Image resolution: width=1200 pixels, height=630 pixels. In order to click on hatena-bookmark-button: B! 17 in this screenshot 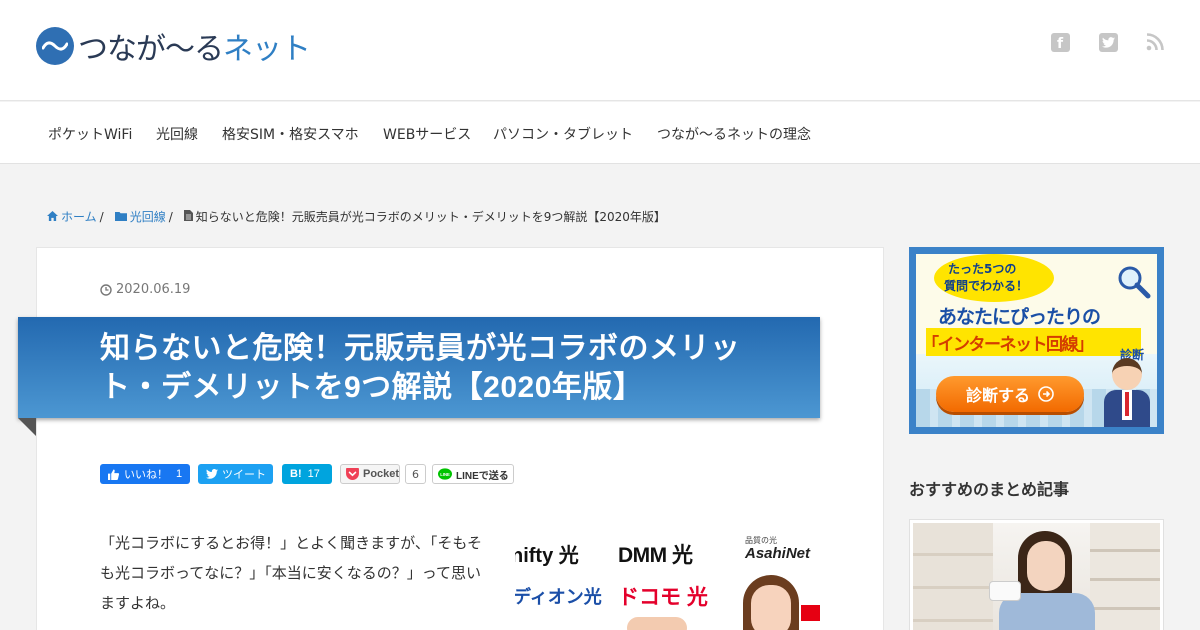, I will do `click(307, 474)`.